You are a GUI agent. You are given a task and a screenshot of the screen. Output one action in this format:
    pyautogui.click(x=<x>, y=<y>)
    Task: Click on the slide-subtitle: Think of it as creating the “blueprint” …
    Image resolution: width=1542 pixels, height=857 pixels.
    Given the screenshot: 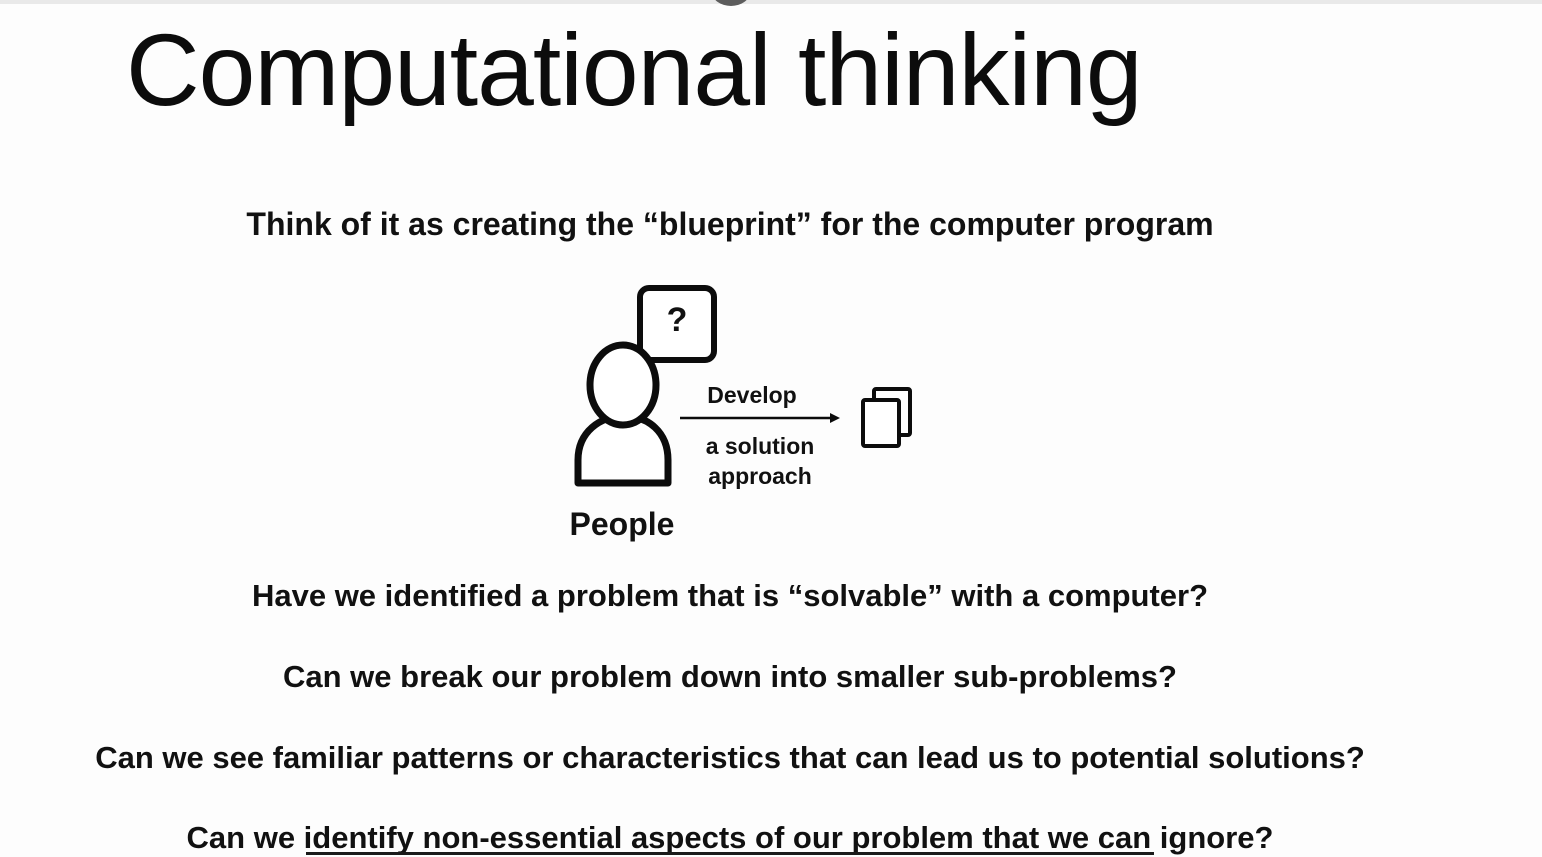 What is the action you would take?
    pyautogui.click(x=730, y=224)
    